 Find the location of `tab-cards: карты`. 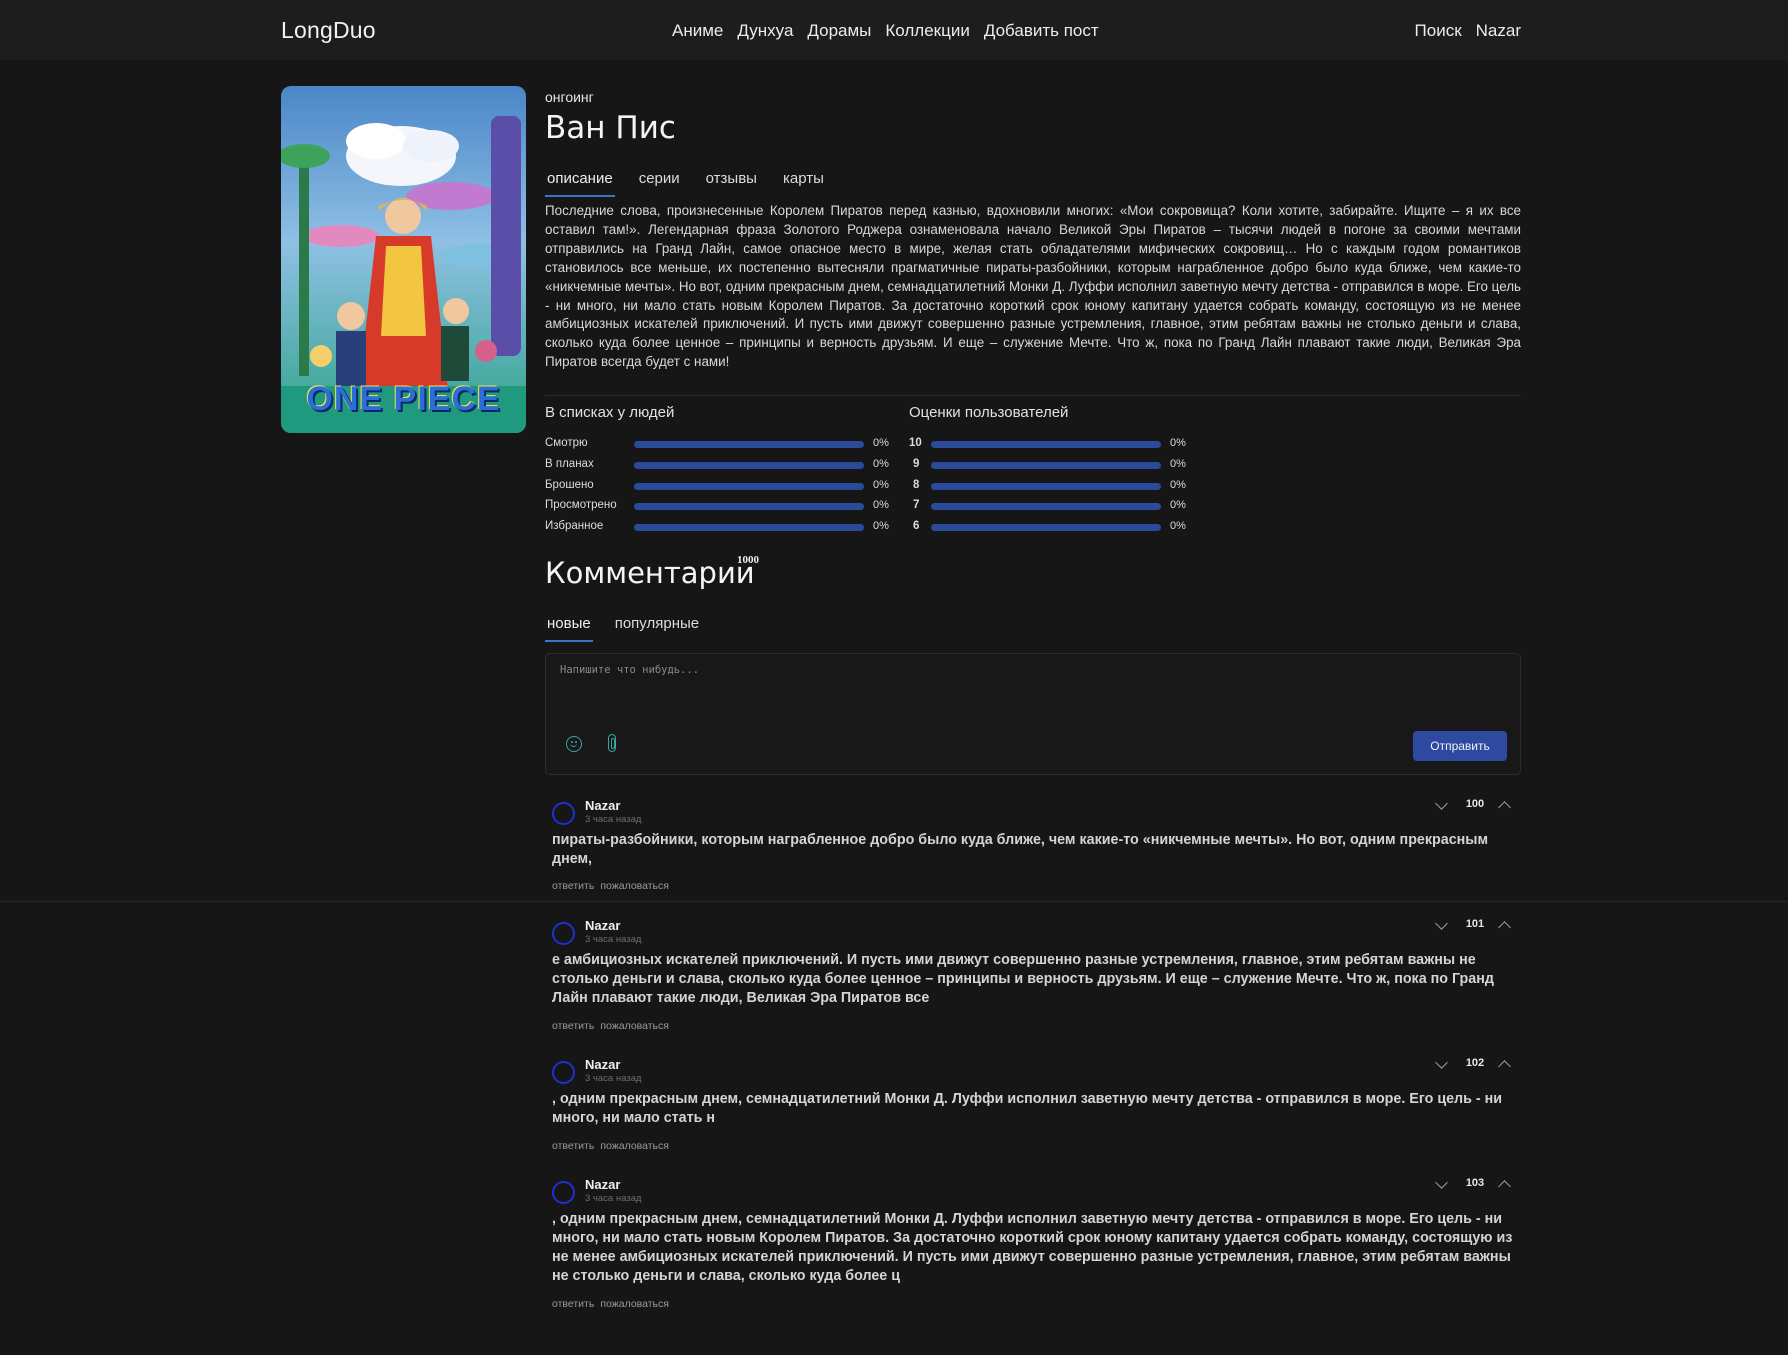

tab-cards: карты is located at coordinates (803, 183).